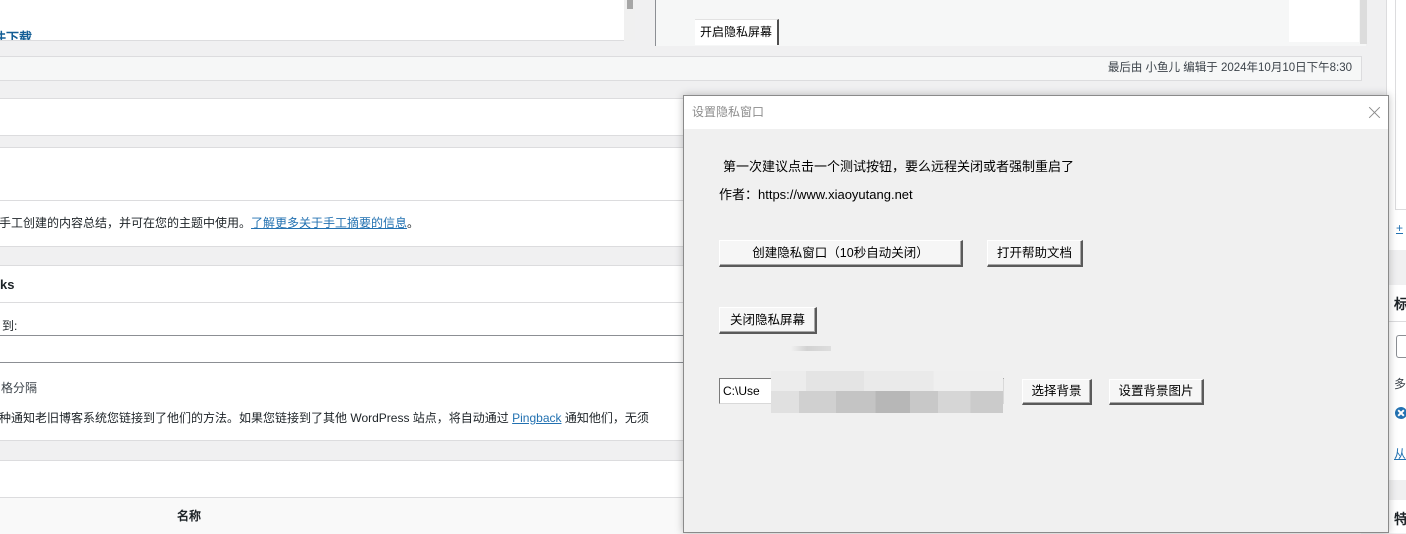 The image size is (1406, 534). What do you see at coordinates (1229, 68) in the screenshot?
I see `last-edited-text: 最后由 小鱼儿 编辑于 2024年10月10日下午8:30` at bounding box center [1229, 68].